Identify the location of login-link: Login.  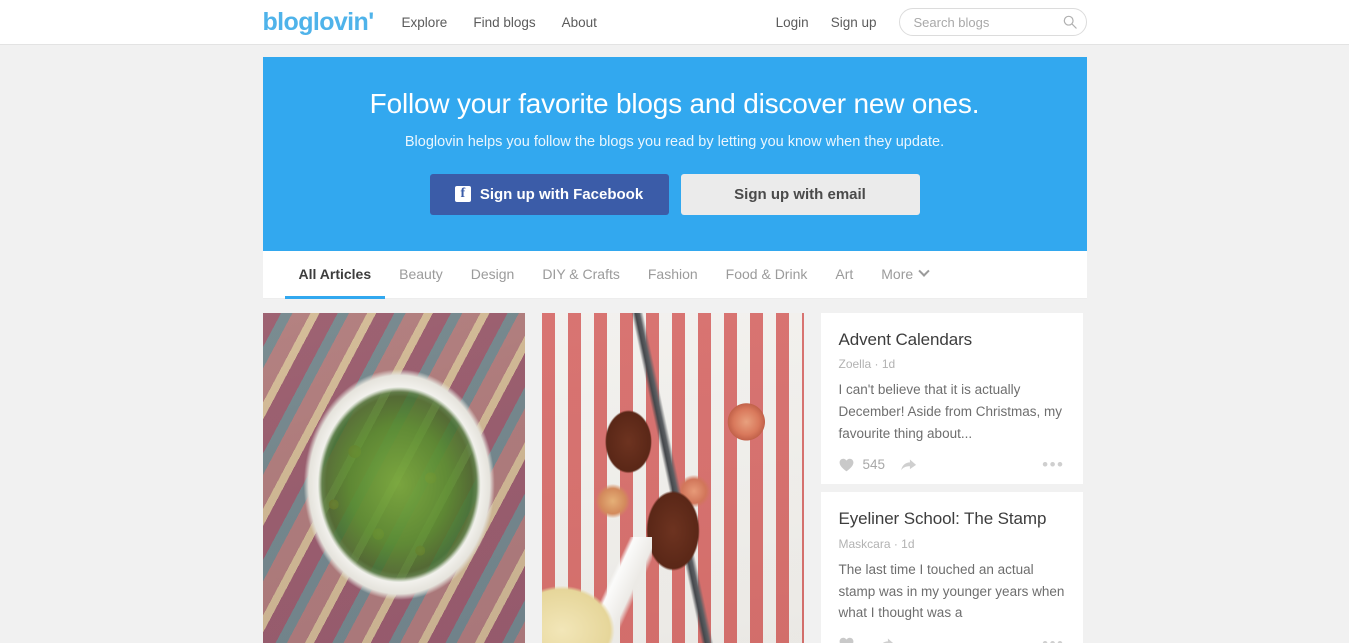
(792, 22).